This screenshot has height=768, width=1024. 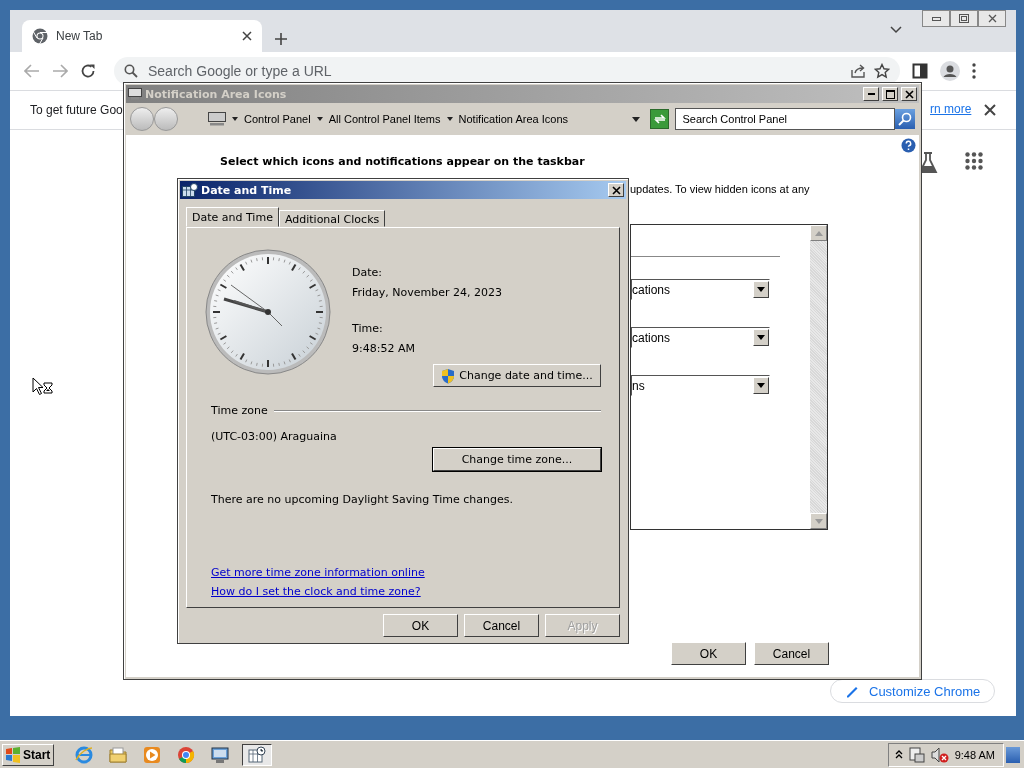 What do you see at coordinates (247, 190) in the screenshot?
I see `window-title: Date and Time` at bounding box center [247, 190].